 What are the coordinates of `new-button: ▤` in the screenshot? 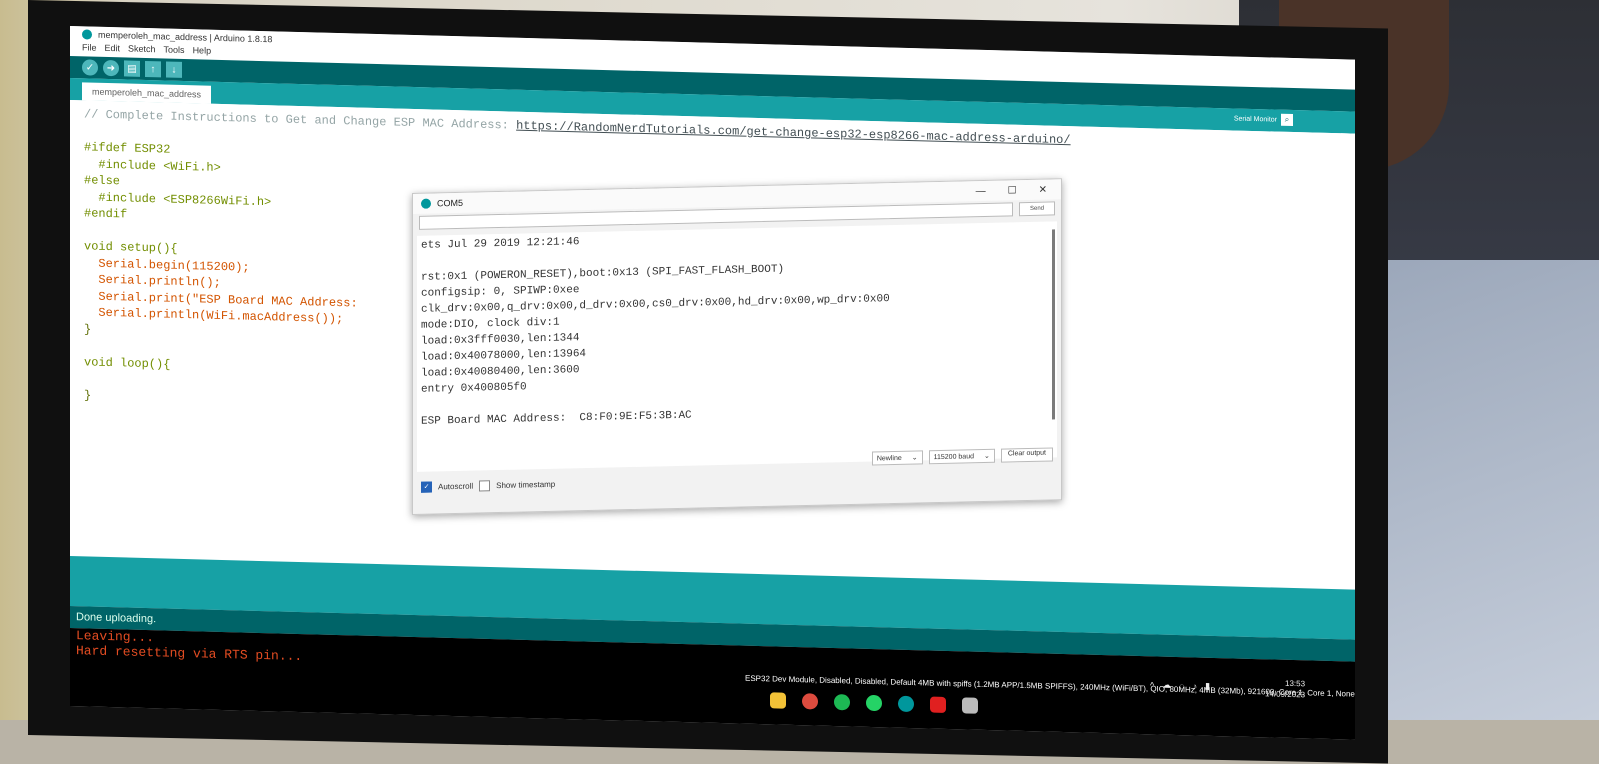 It's located at (132, 68).